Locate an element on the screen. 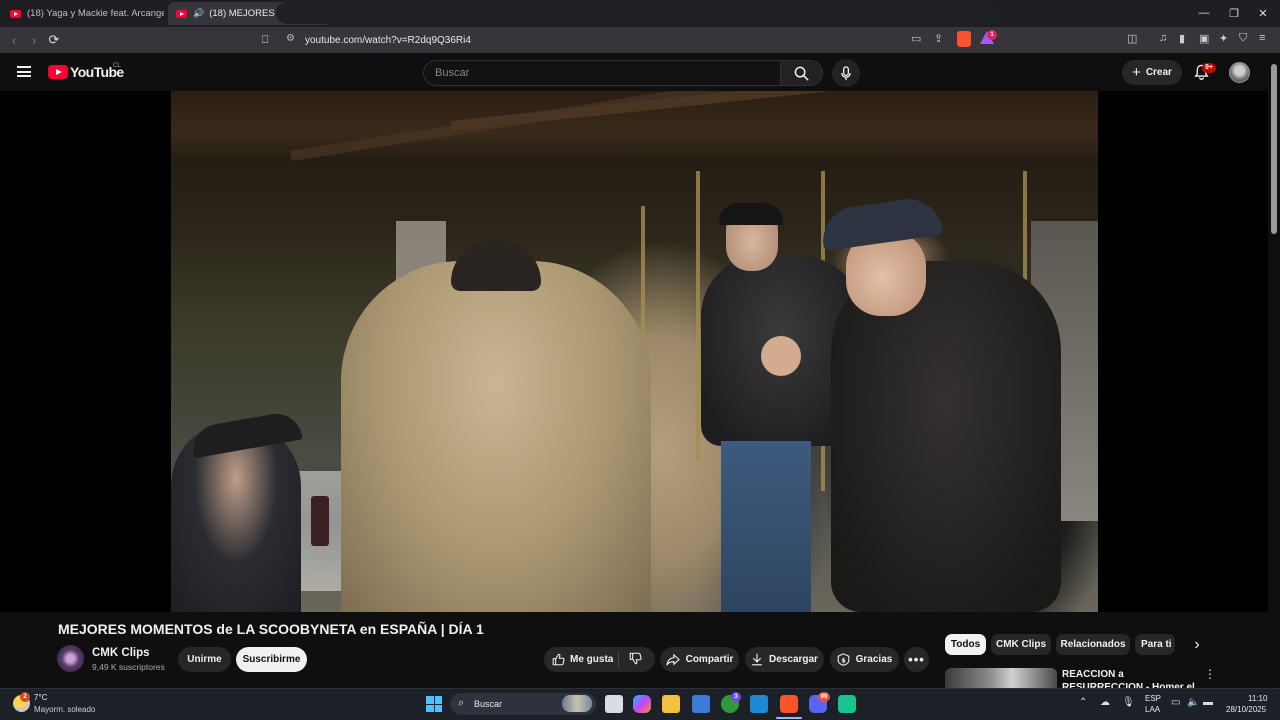 The height and width of the screenshot is (720, 1280). back-icon: ‹ is located at coordinates (14, 40).